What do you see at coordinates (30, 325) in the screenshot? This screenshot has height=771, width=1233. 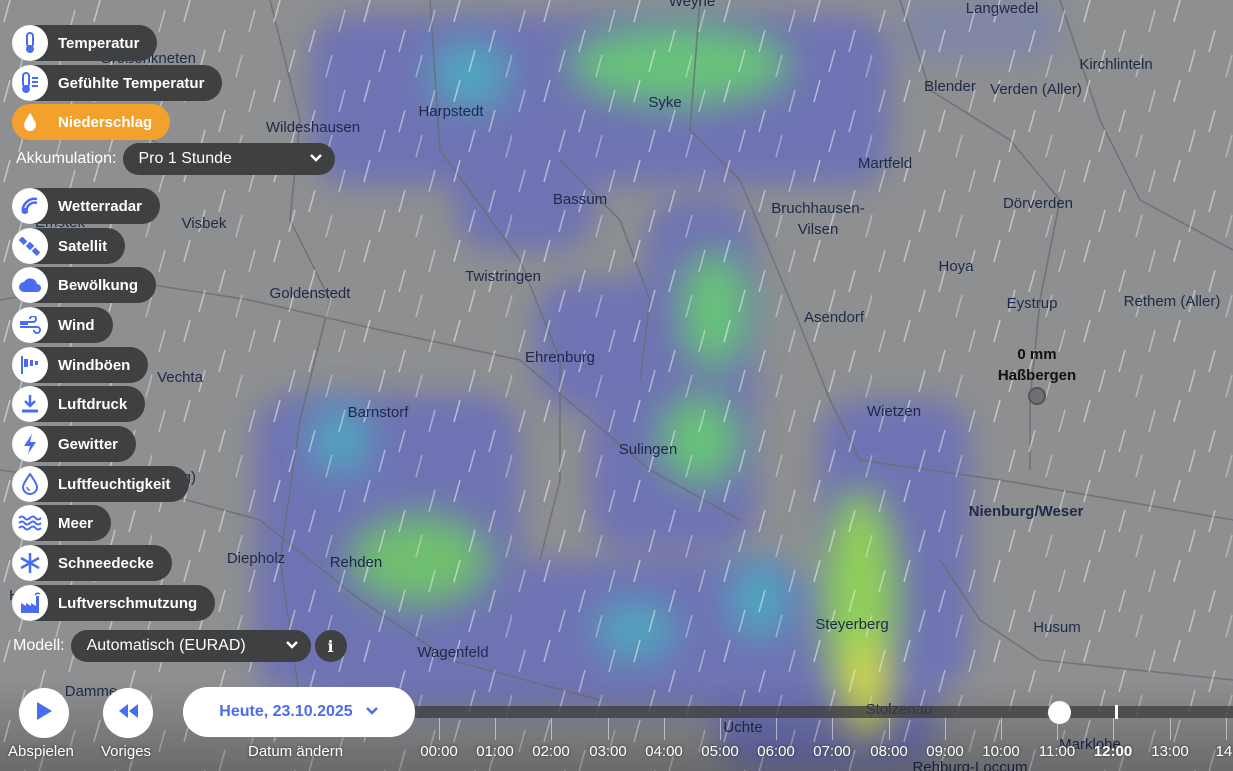 I see `wind-icon` at bounding box center [30, 325].